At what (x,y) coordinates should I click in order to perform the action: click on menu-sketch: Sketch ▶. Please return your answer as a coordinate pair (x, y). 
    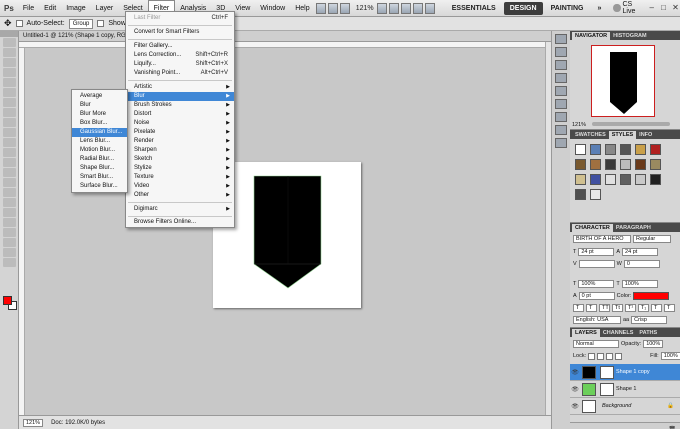
    Looking at the image, I should click on (180, 159).